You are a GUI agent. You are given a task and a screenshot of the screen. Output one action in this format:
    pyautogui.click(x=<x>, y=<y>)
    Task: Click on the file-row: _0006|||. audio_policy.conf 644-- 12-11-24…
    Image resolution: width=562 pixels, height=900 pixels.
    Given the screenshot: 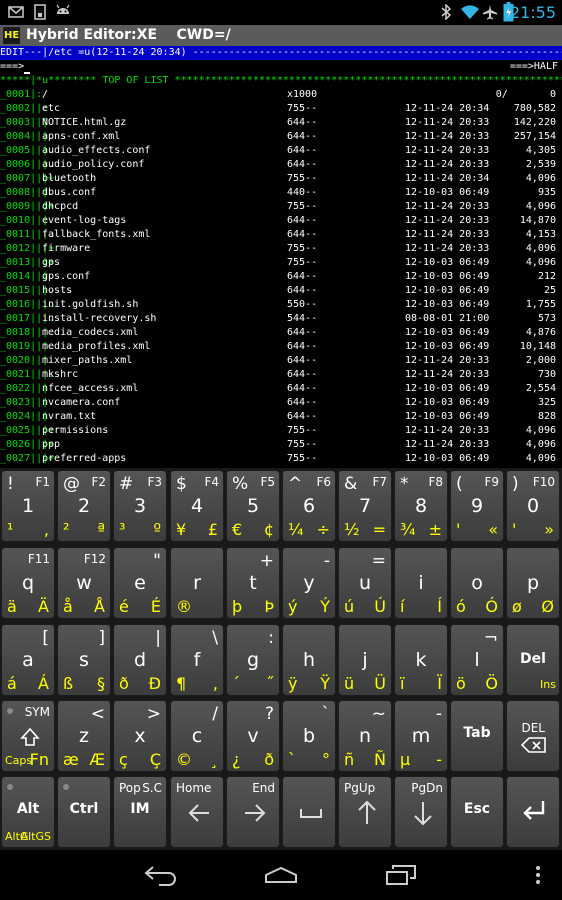 What is the action you would take?
    pyautogui.click(x=281, y=165)
    